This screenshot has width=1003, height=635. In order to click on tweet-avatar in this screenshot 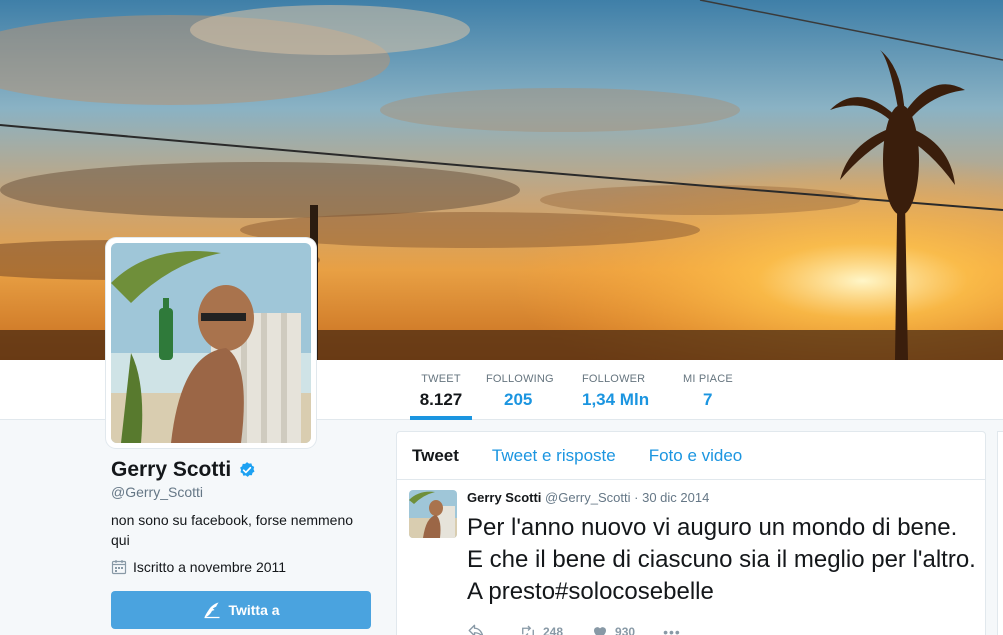, I will do `click(433, 514)`.